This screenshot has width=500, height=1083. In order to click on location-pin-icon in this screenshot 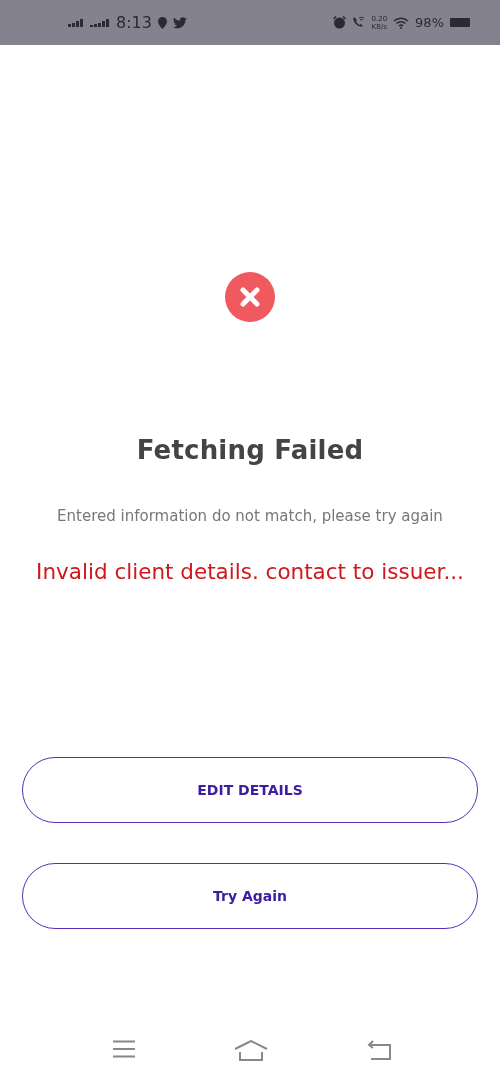, I will do `click(162, 22)`.